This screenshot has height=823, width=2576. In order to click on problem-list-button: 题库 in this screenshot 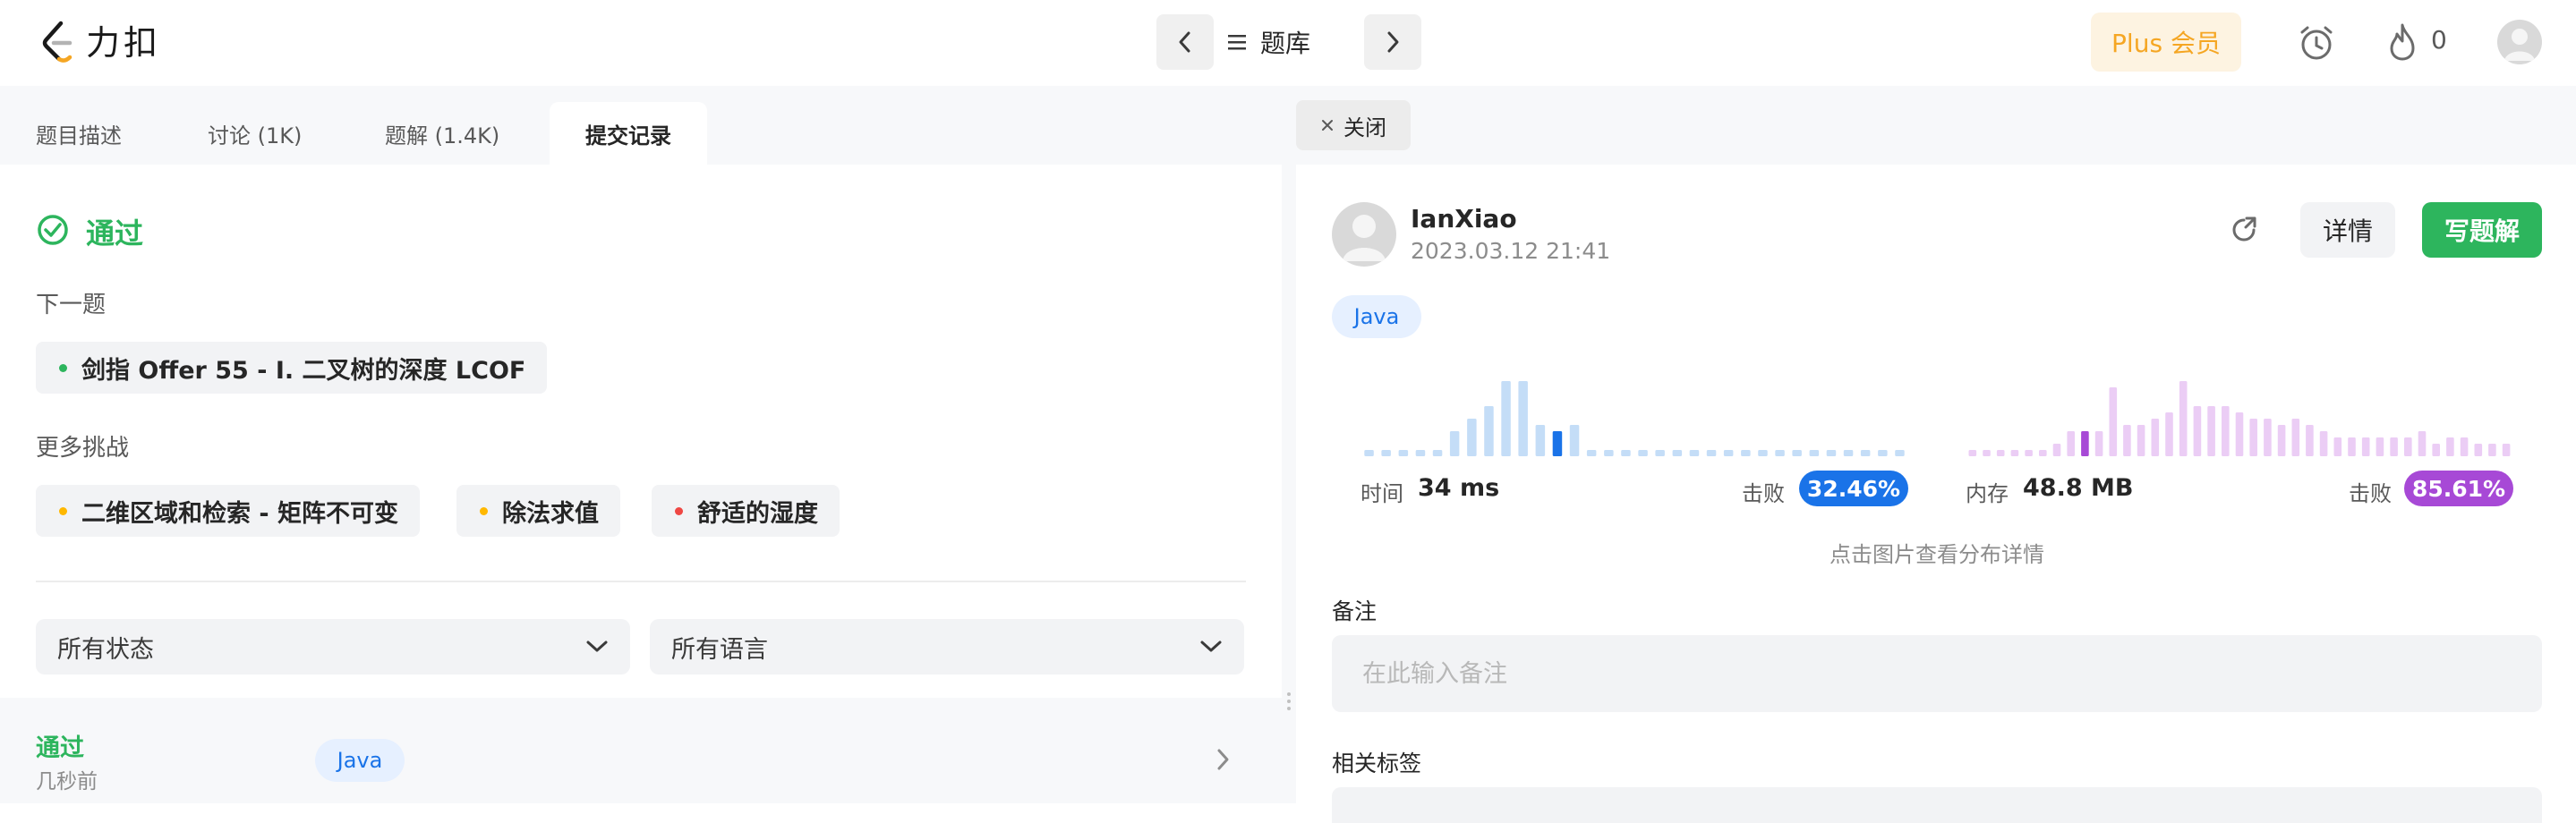, I will do `click(1268, 42)`.